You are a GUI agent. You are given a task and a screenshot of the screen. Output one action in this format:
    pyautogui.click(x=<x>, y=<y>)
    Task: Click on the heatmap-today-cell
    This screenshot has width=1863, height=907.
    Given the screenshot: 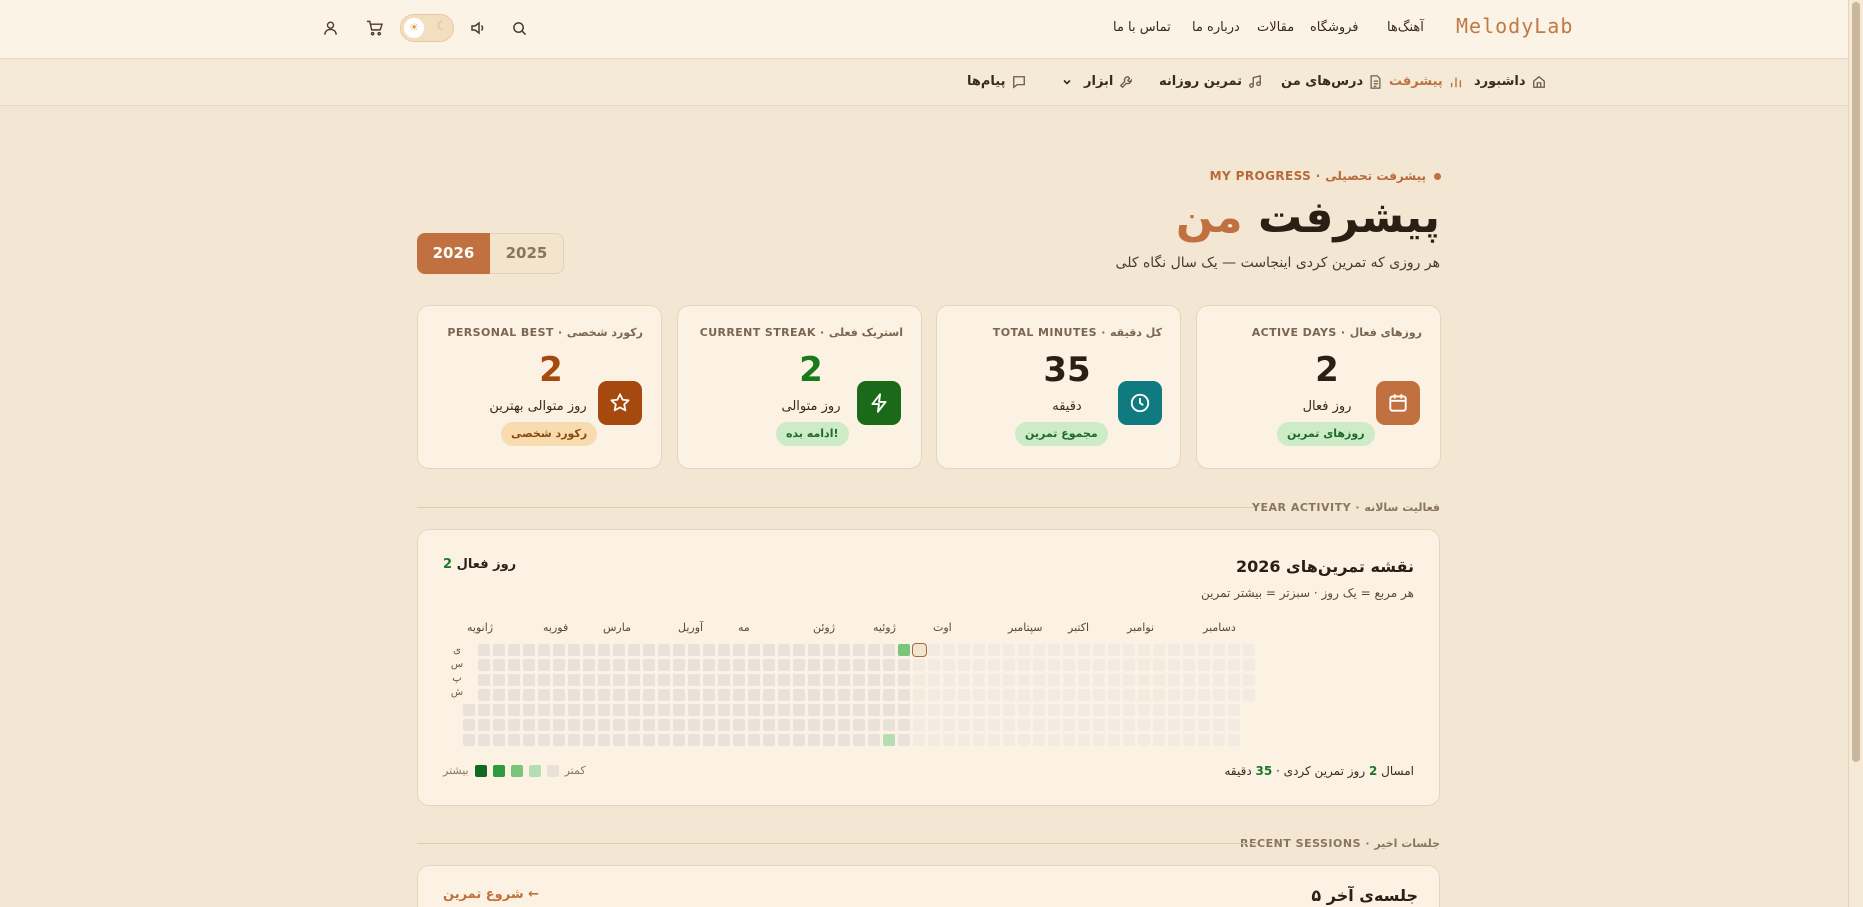 What is the action you would take?
    pyautogui.click(x=919, y=650)
    